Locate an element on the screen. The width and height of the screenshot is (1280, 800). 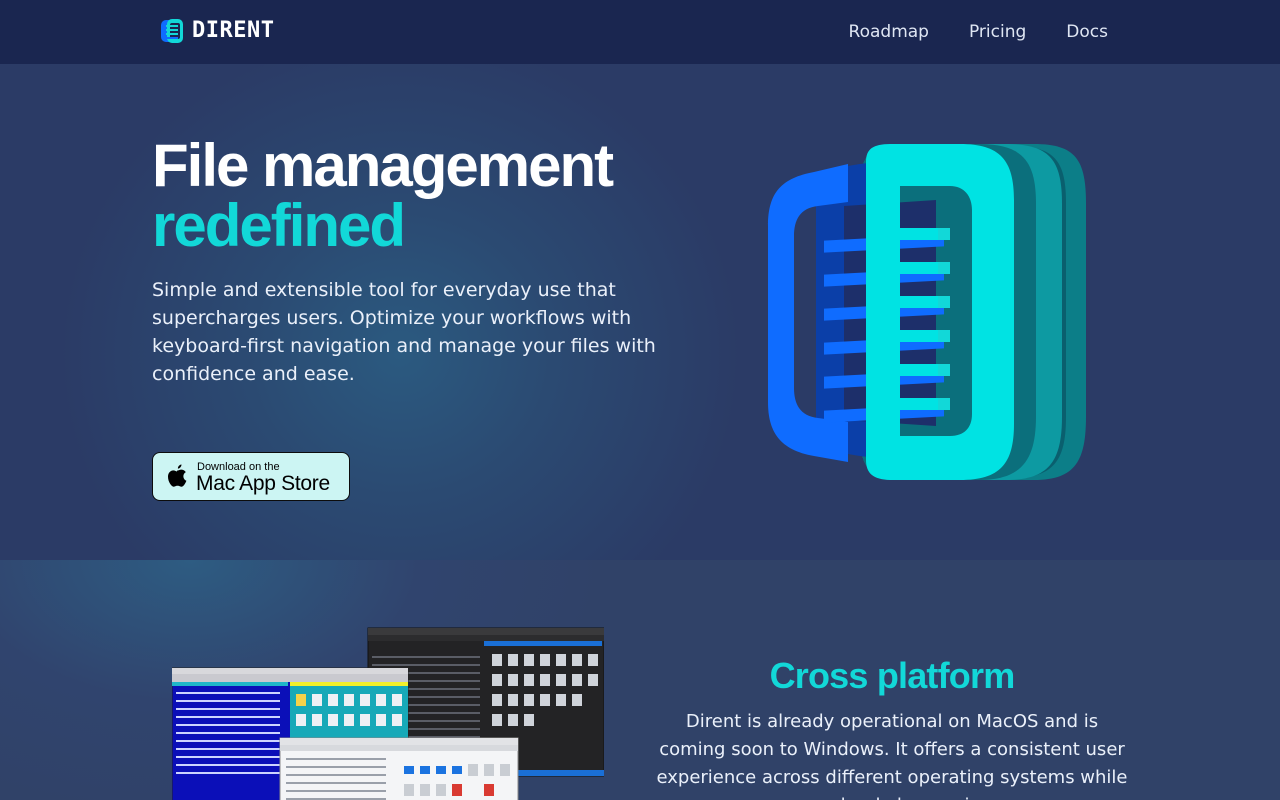
hero-title-line1: File management is located at coordinates (383, 165).